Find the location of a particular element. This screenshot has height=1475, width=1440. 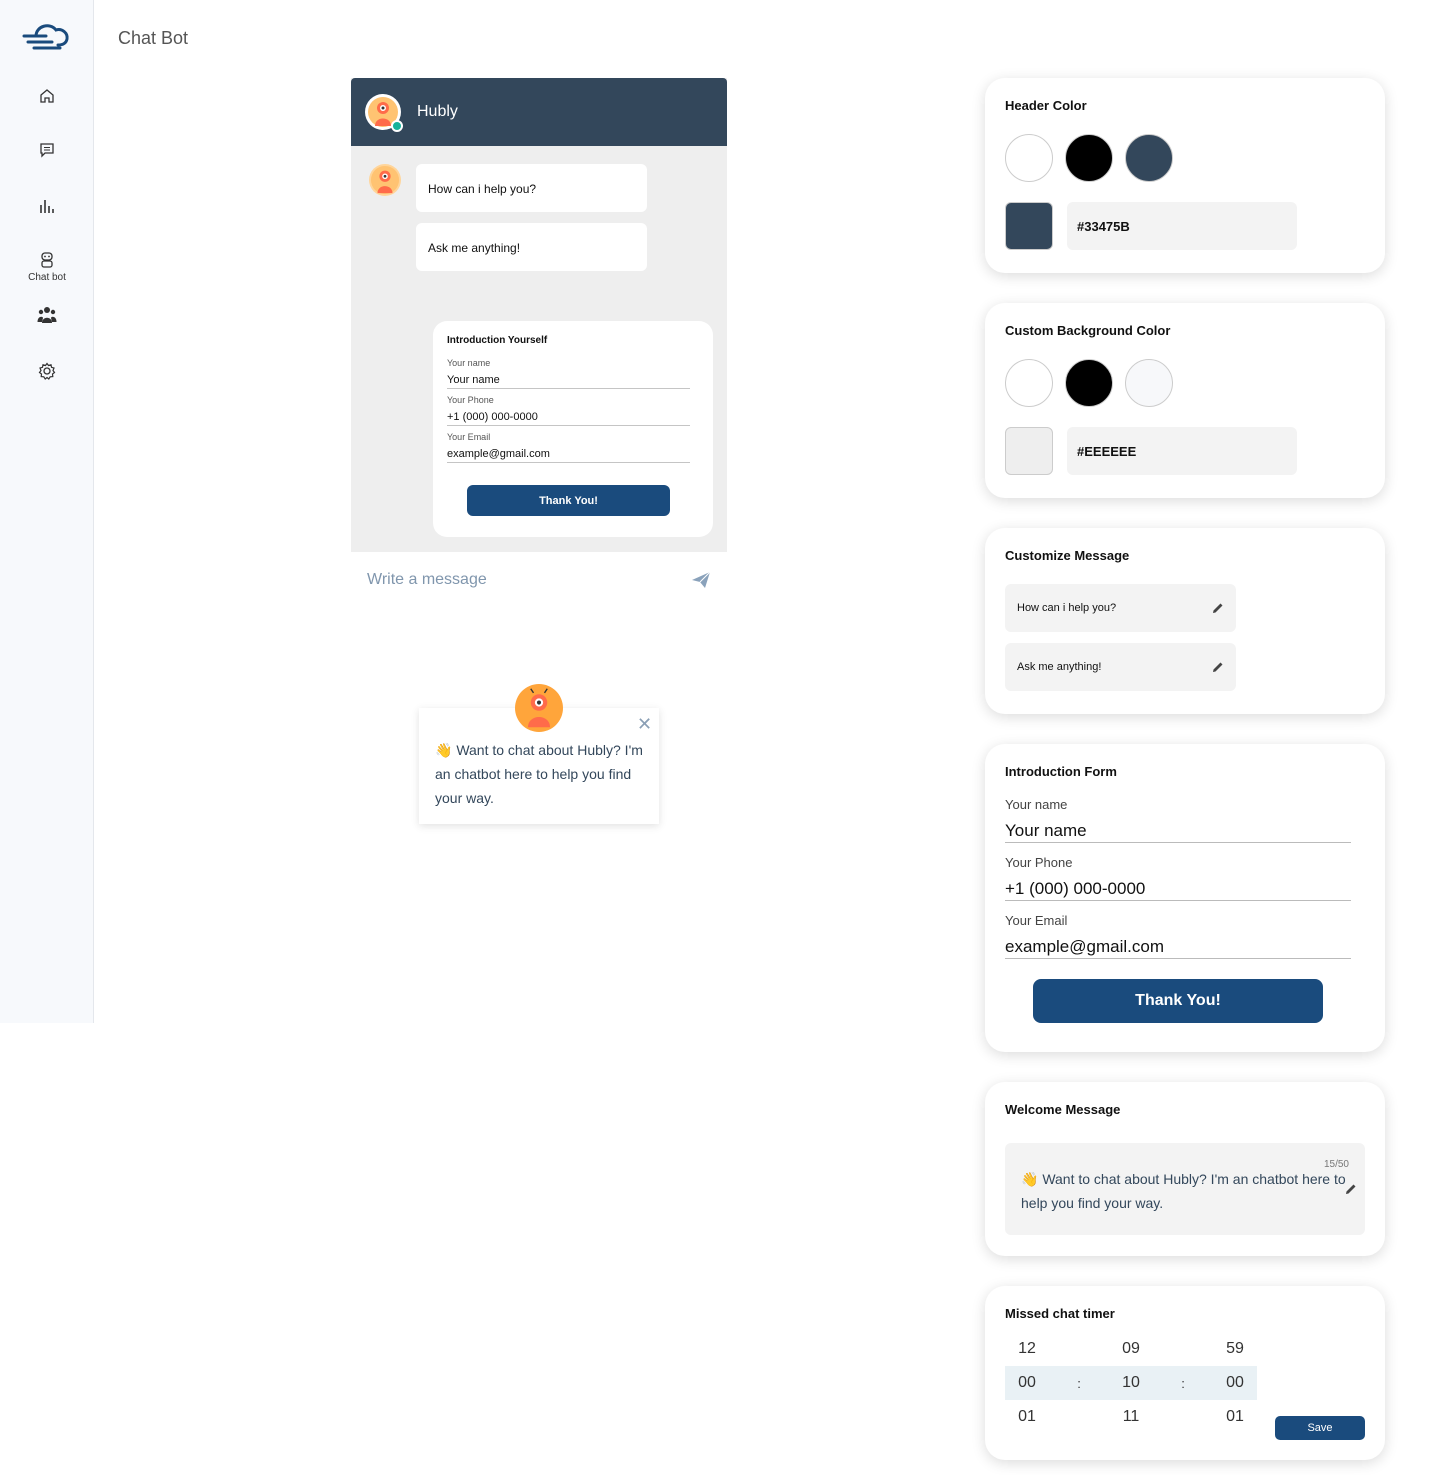

background-color-card: Custom Background Color #EEEEEE is located at coordinates (1185, 400).